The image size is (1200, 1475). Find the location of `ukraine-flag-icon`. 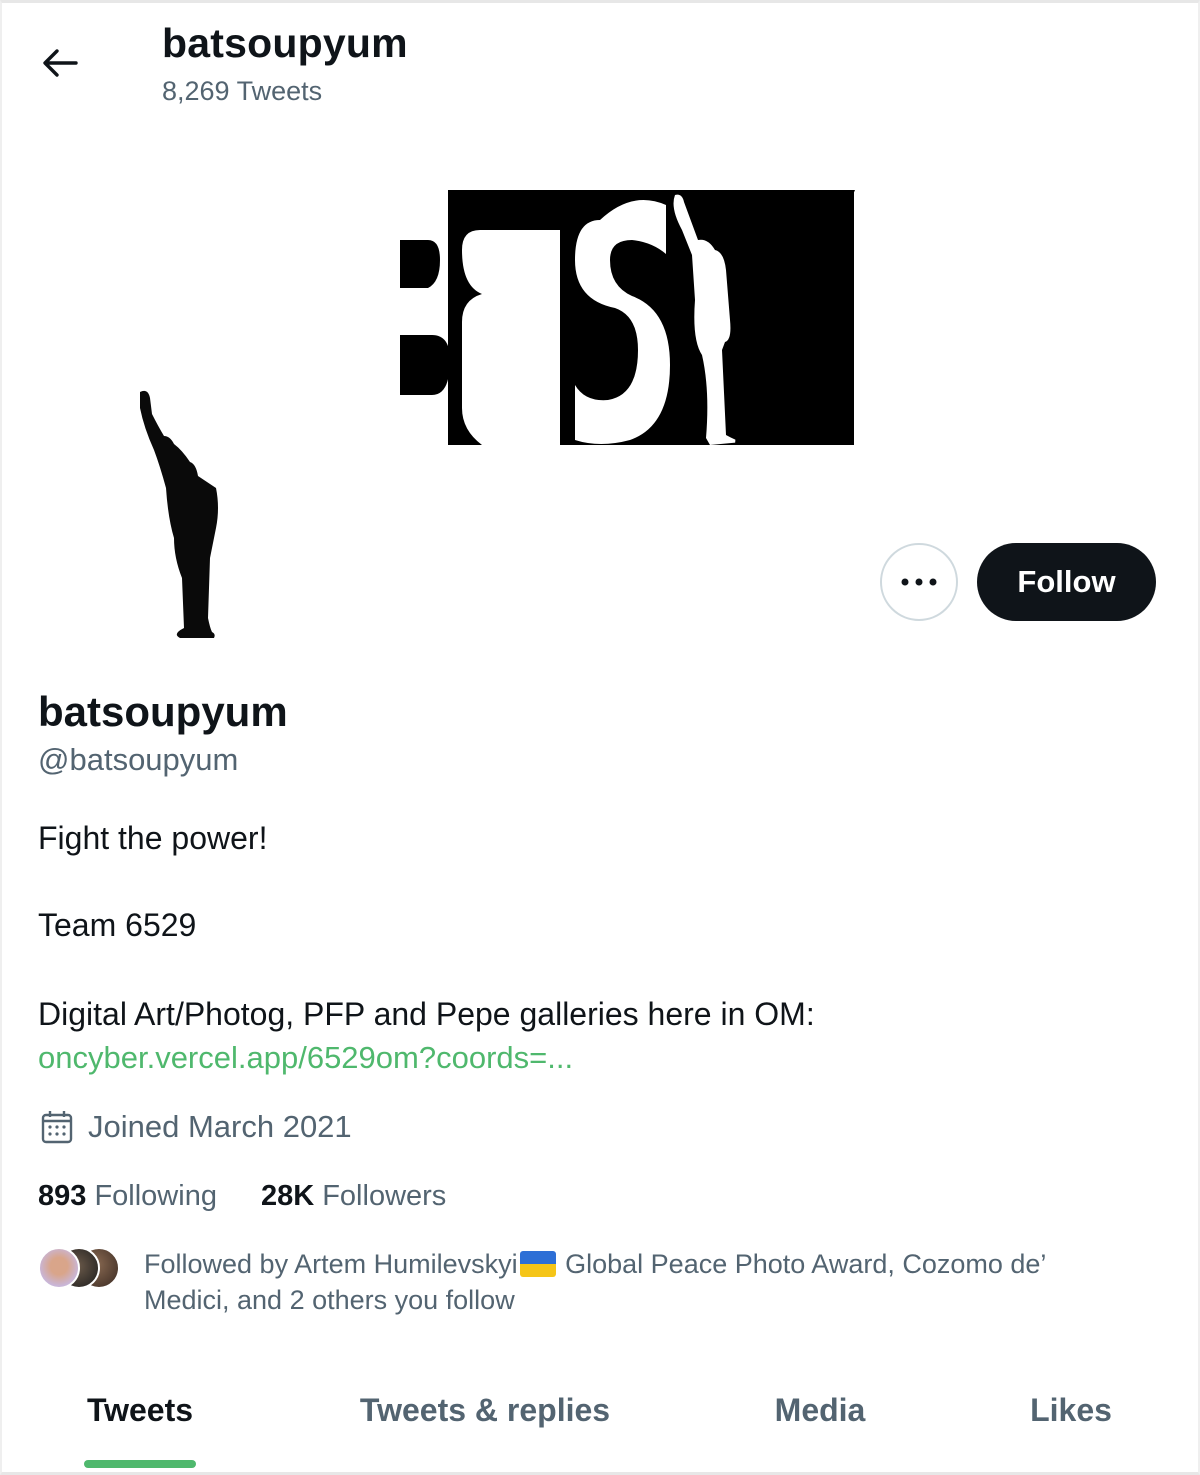

ukraine-flag-icon is located at coordinates (537, 1264).